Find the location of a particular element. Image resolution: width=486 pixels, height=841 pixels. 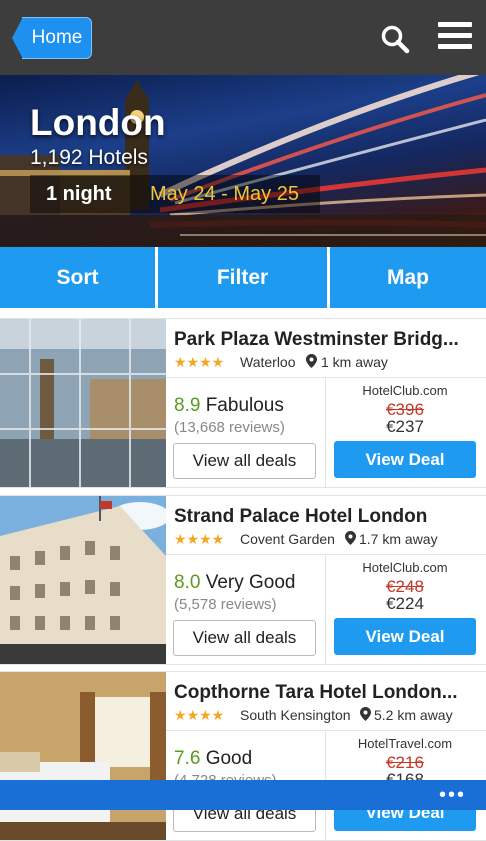

search-icon is located at coordinates (395, 39).